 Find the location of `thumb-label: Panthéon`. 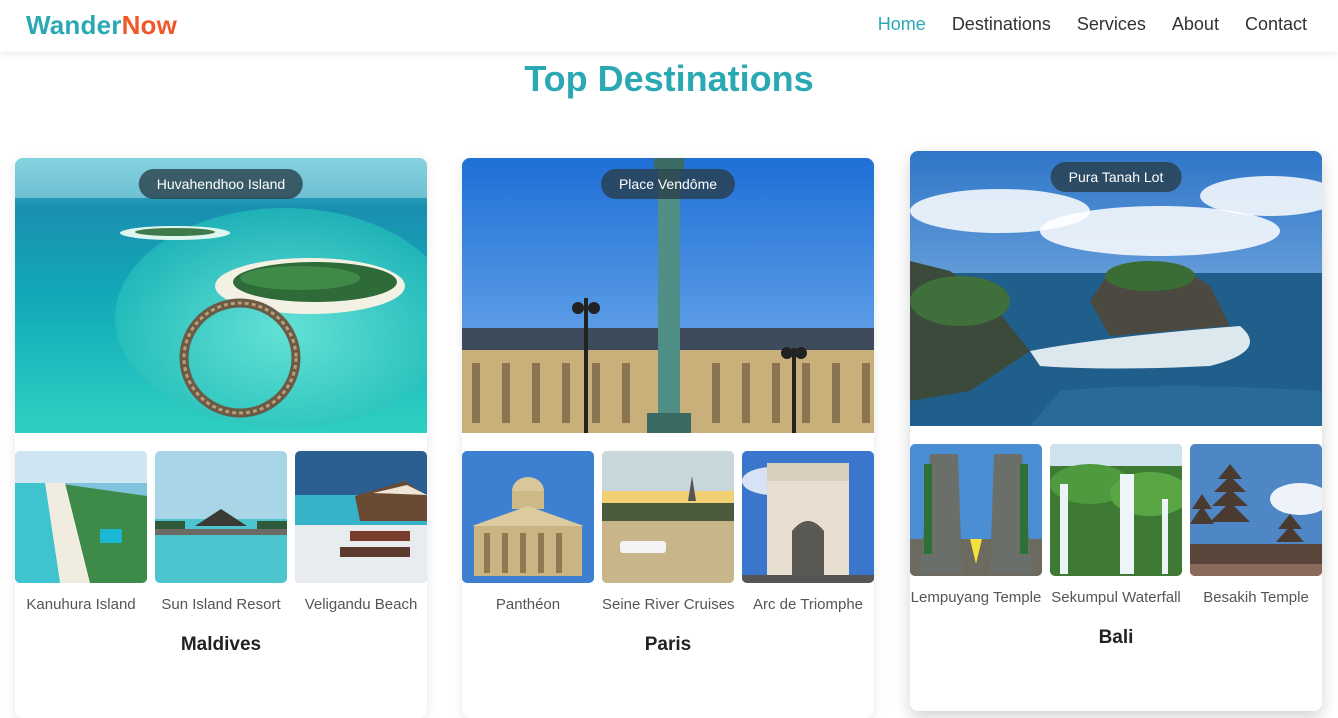

thumb-label: Panthéon is located at coordinates (528, 604).